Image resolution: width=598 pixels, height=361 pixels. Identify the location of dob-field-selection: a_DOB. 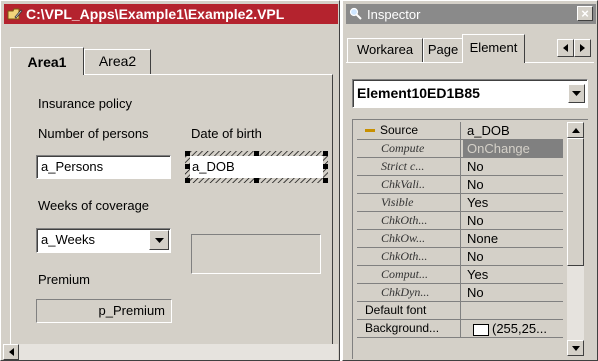
(256, 167).